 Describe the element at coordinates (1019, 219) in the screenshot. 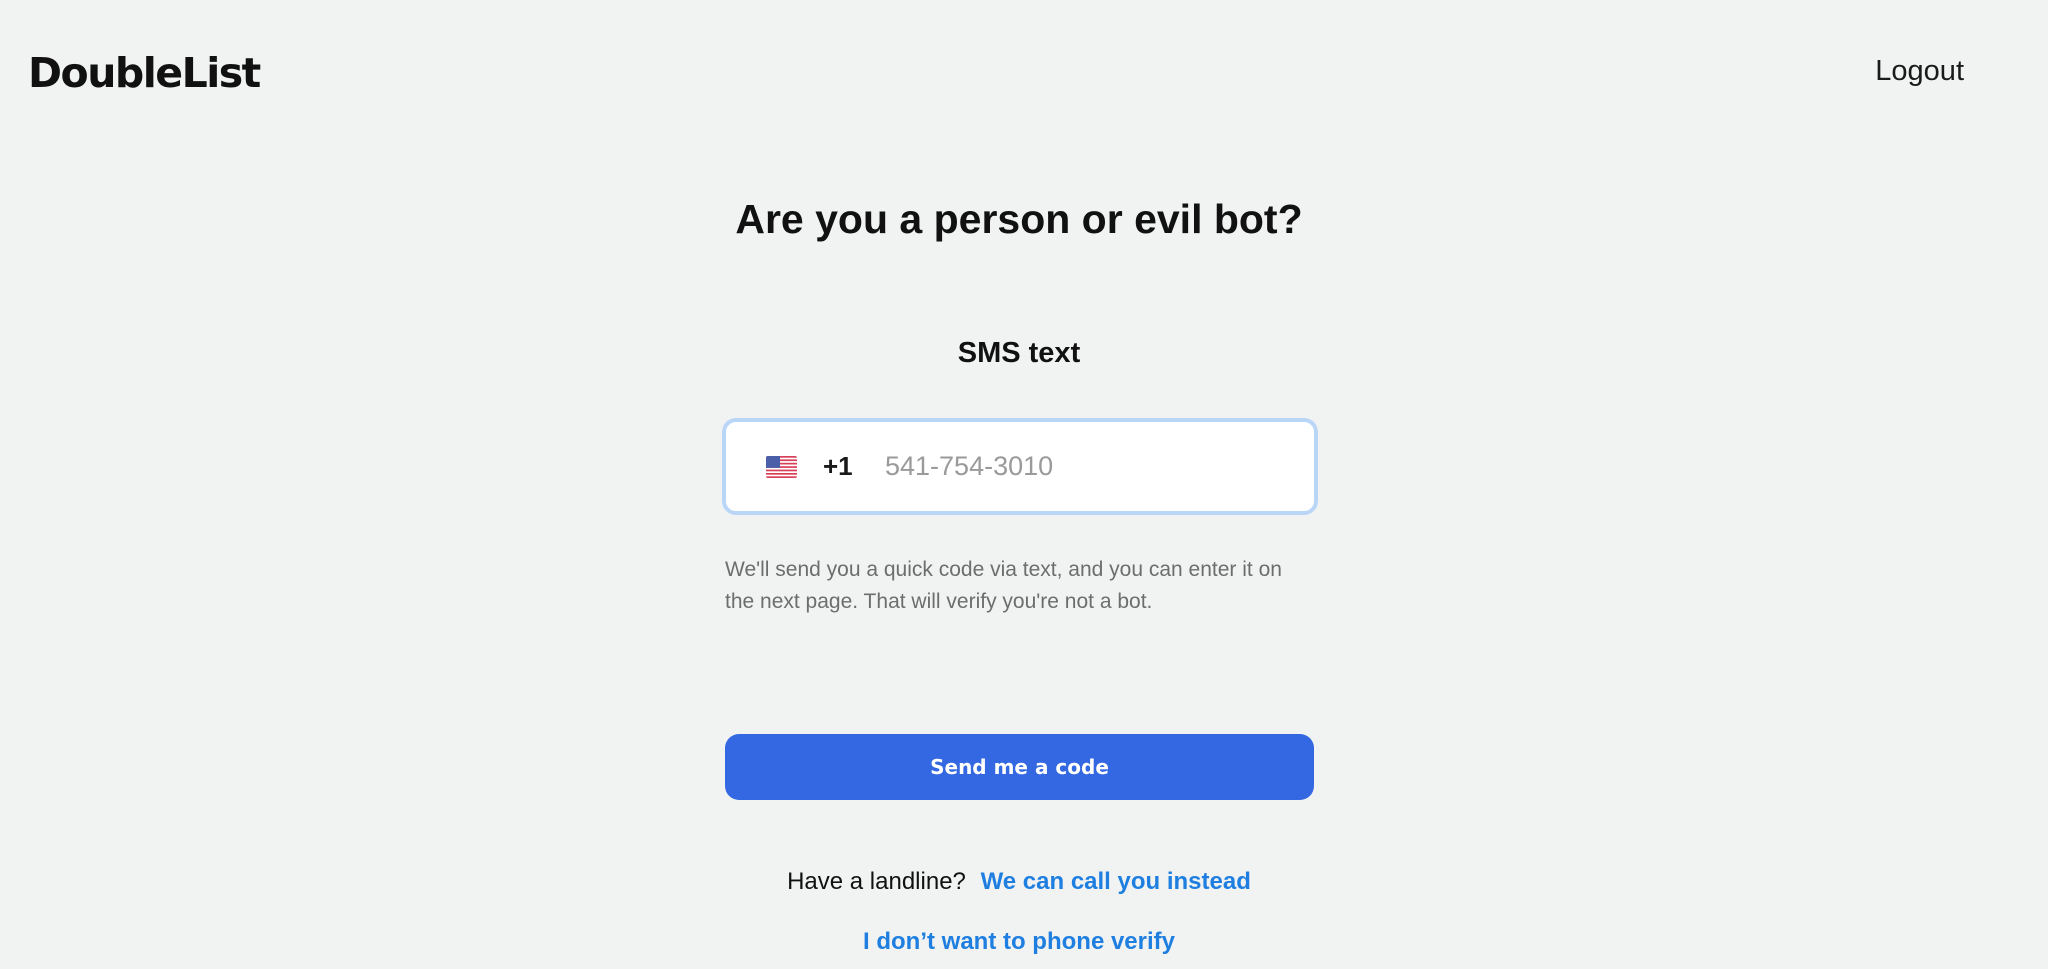

I see `page-title: Are you a person or evil bot?` at that location.